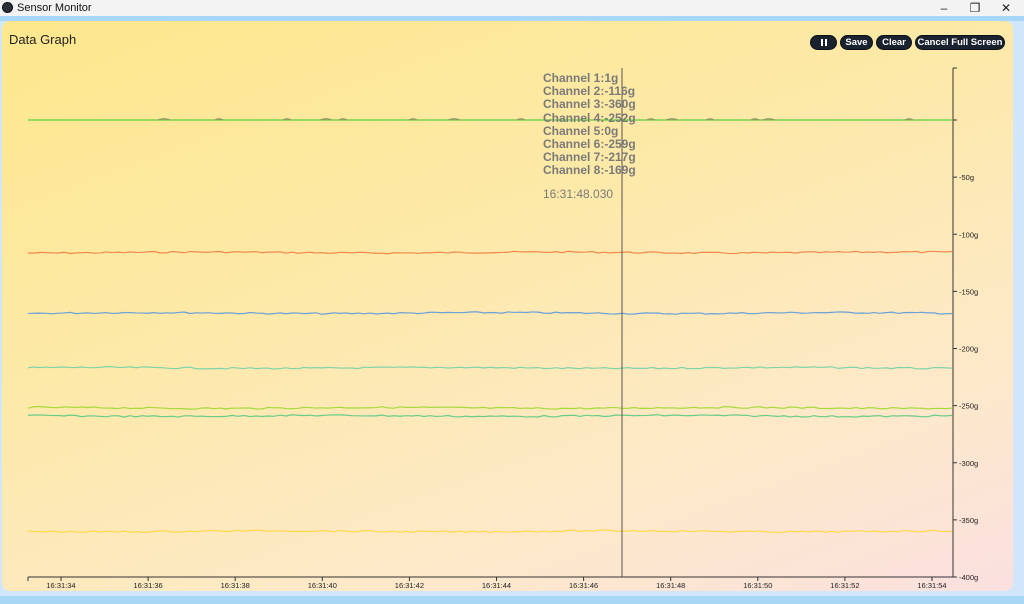 Image resolution: width=1024 pixels, height=604 pixels. What do you see at coordinates (322, 585) in the screenshot?
I see `x-tick-label: 16:31:40` at bounding box center [322, 585].